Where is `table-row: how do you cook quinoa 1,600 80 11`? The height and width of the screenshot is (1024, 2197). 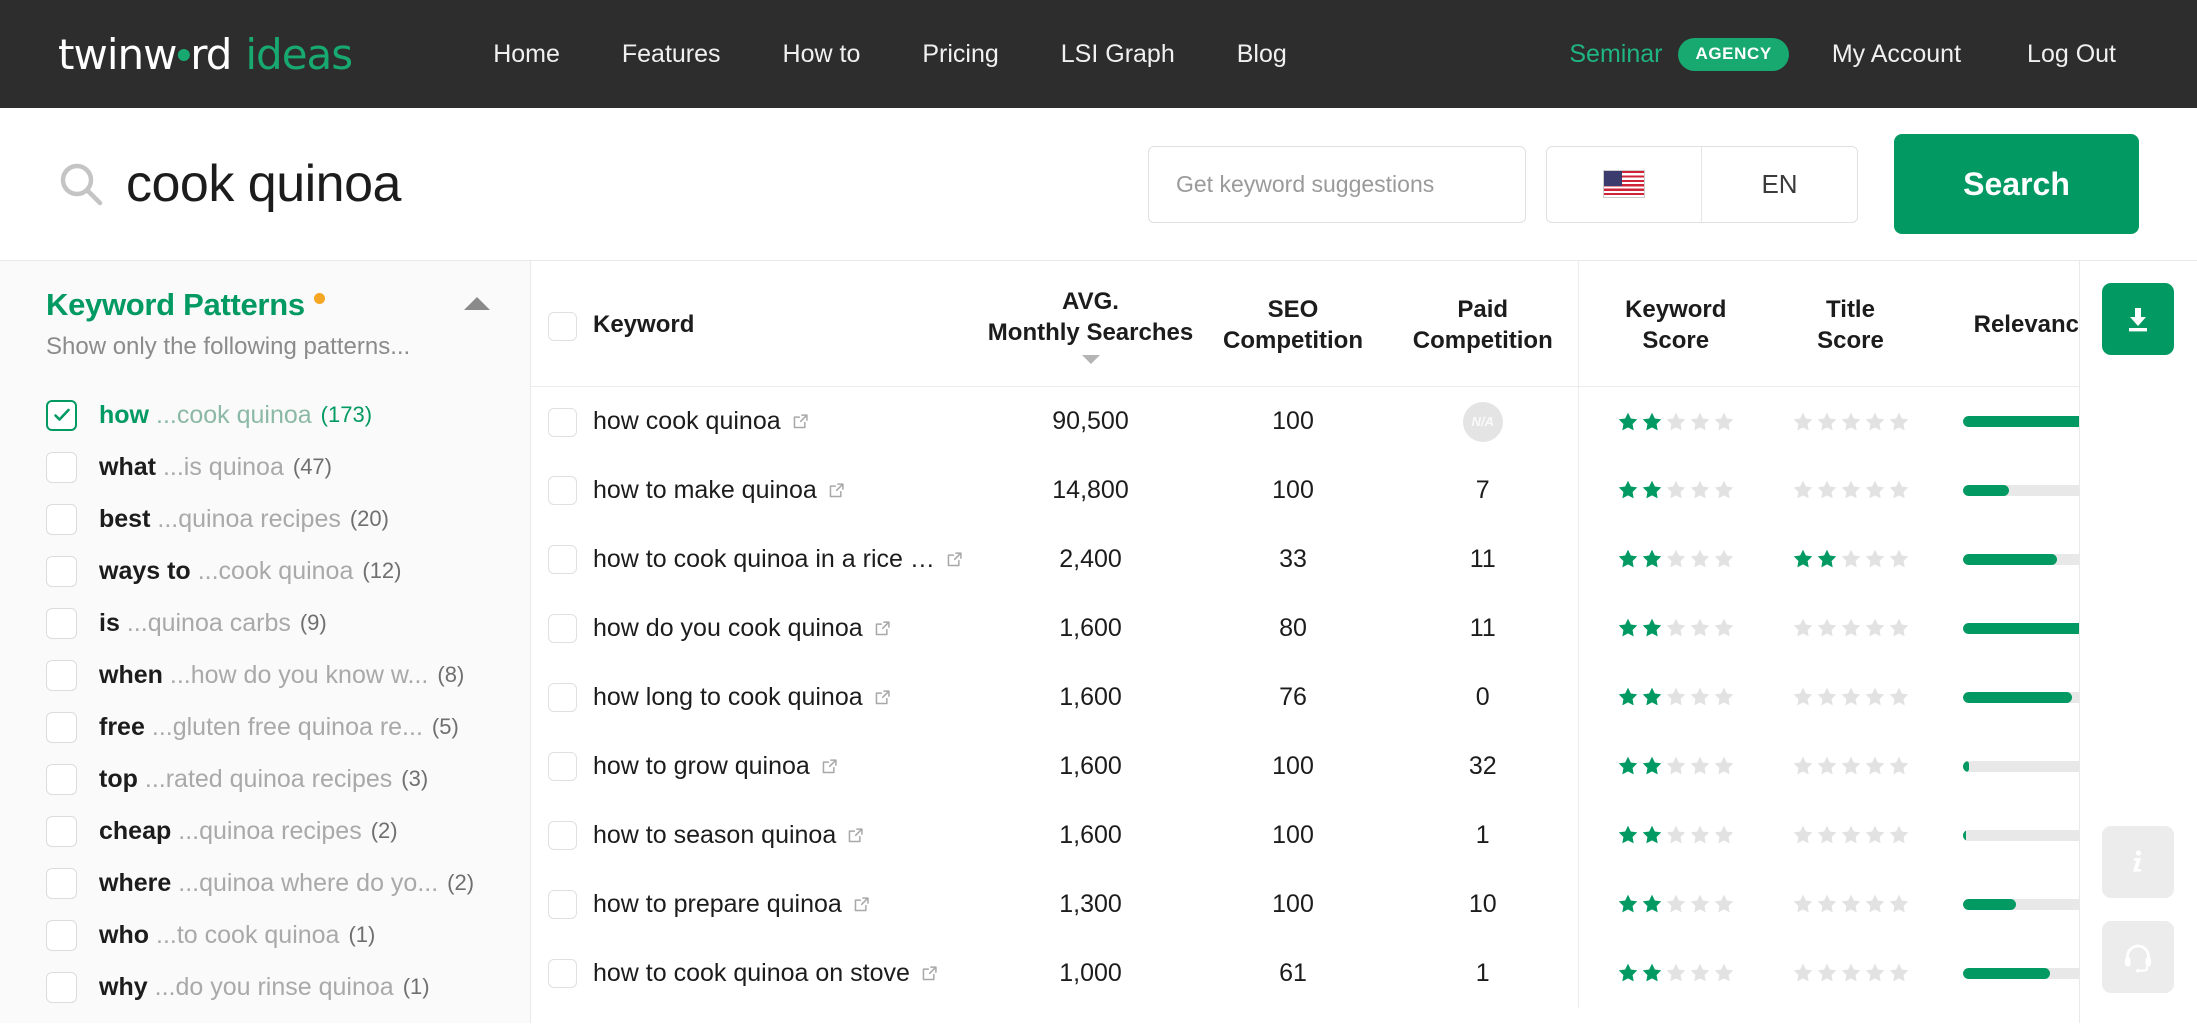 table-row: how do you cook quinoa 1,600 80 11 is located at coordinates (1305, 628).